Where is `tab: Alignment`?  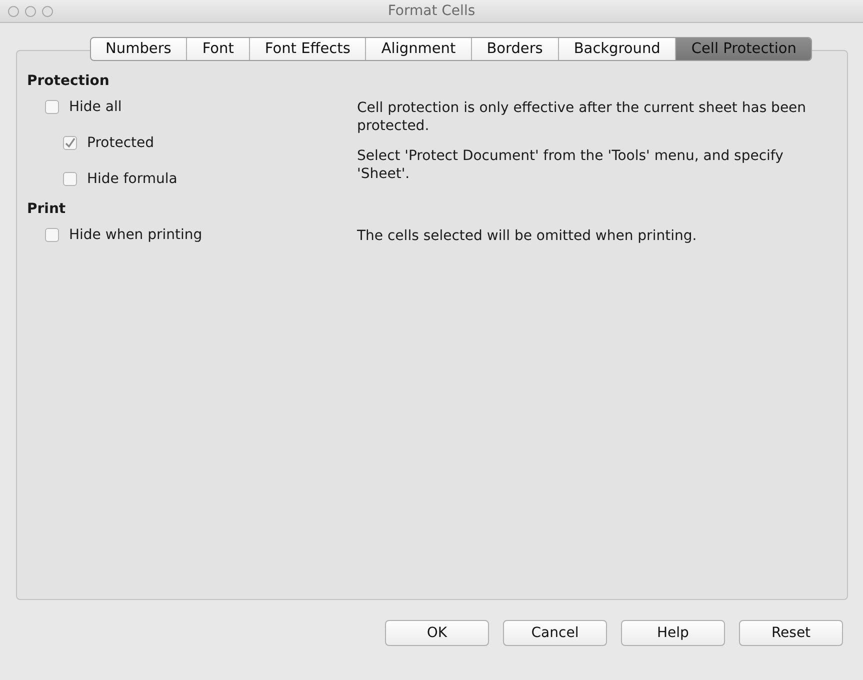
tab: Alignment is located at coordinates (418, 49).